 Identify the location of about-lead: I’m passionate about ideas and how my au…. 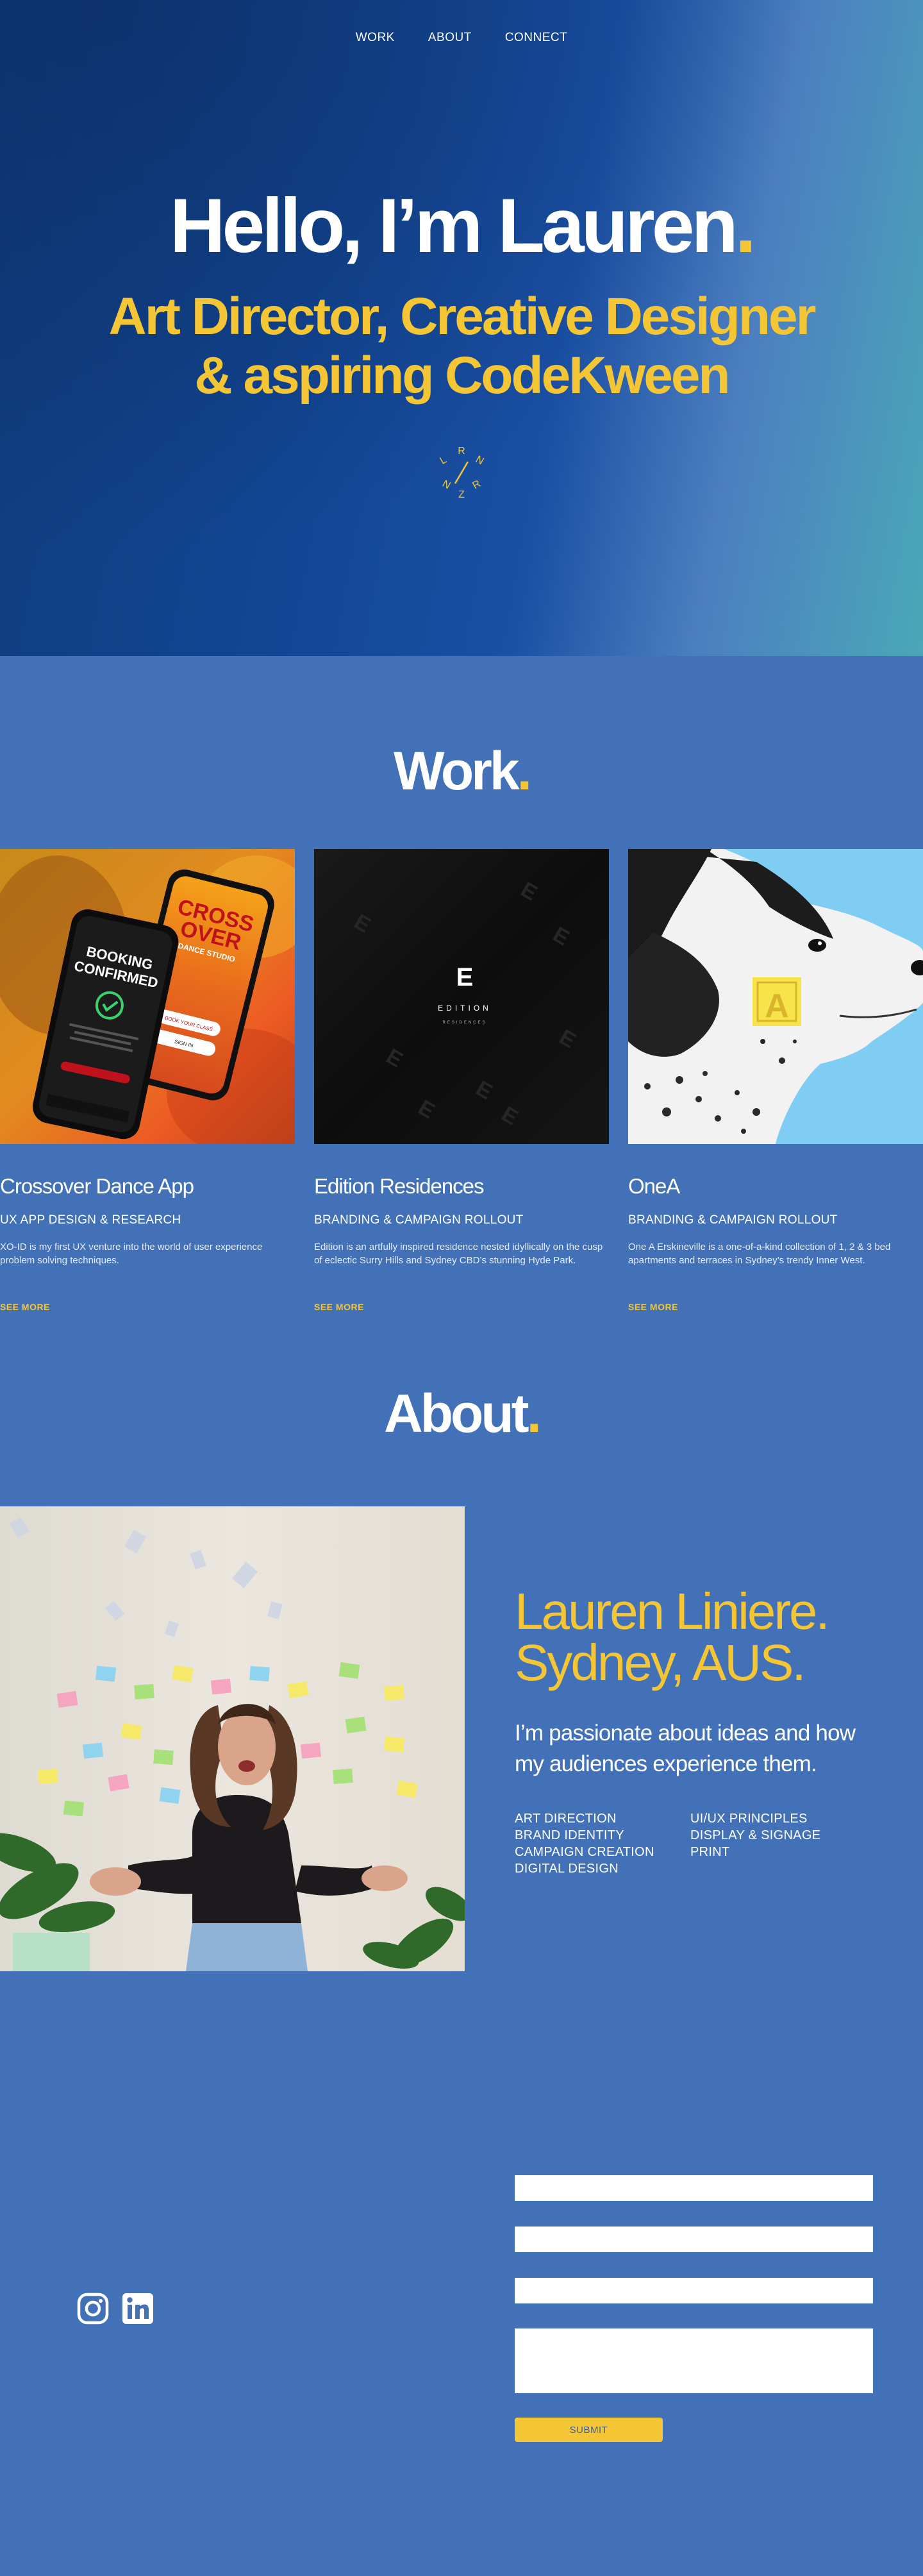
(685, 1748).